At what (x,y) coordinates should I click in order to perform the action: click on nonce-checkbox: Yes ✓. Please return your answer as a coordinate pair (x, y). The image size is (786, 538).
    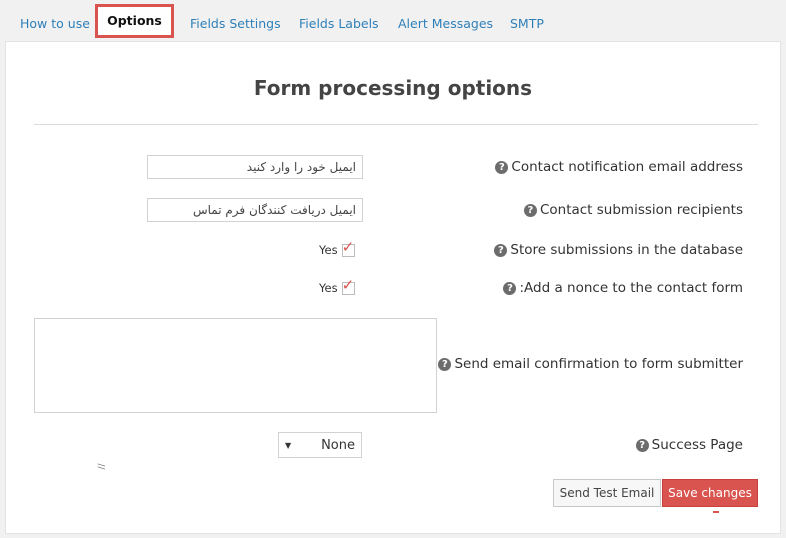
    Looking at the image, I should click on (337, 286).